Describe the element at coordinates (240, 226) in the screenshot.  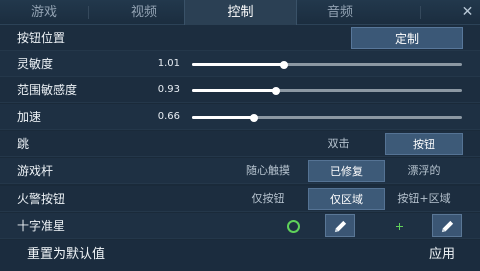
I see `row-crosshair: 十字准星` at that location.